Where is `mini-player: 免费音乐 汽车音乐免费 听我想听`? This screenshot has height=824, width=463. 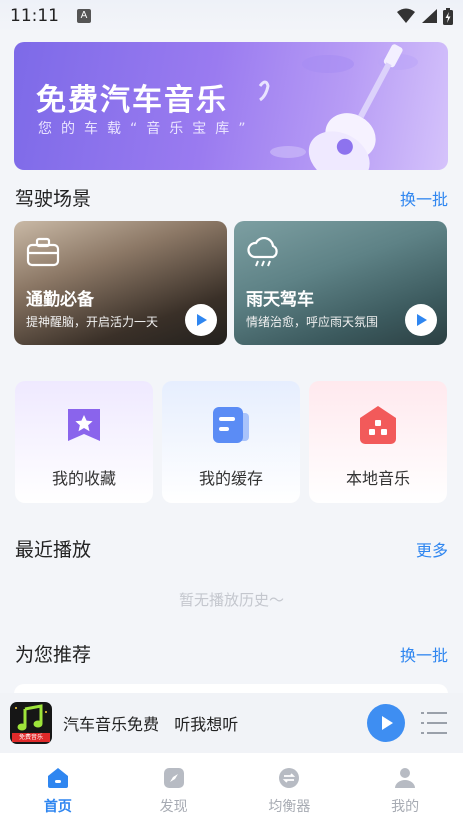
mini-player: 免费音乐 汽车音乐免费 听我想听 is located at coordinates (231, 723).